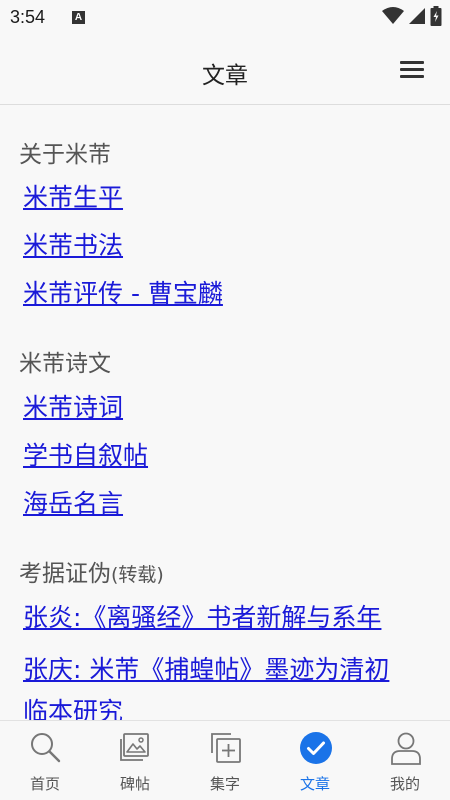 The image size is (450, 800). I want to click on wifi-icon, so click(393, 15).